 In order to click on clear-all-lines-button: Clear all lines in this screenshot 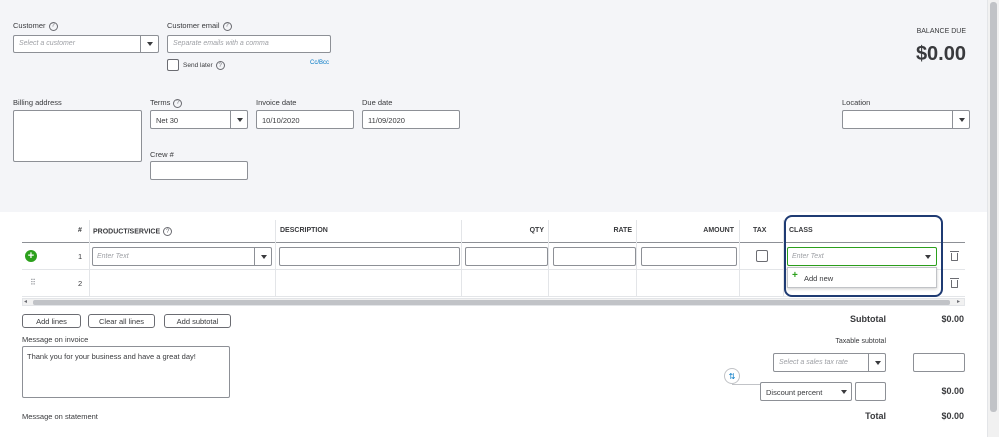, I will do `click(121, 321)`.